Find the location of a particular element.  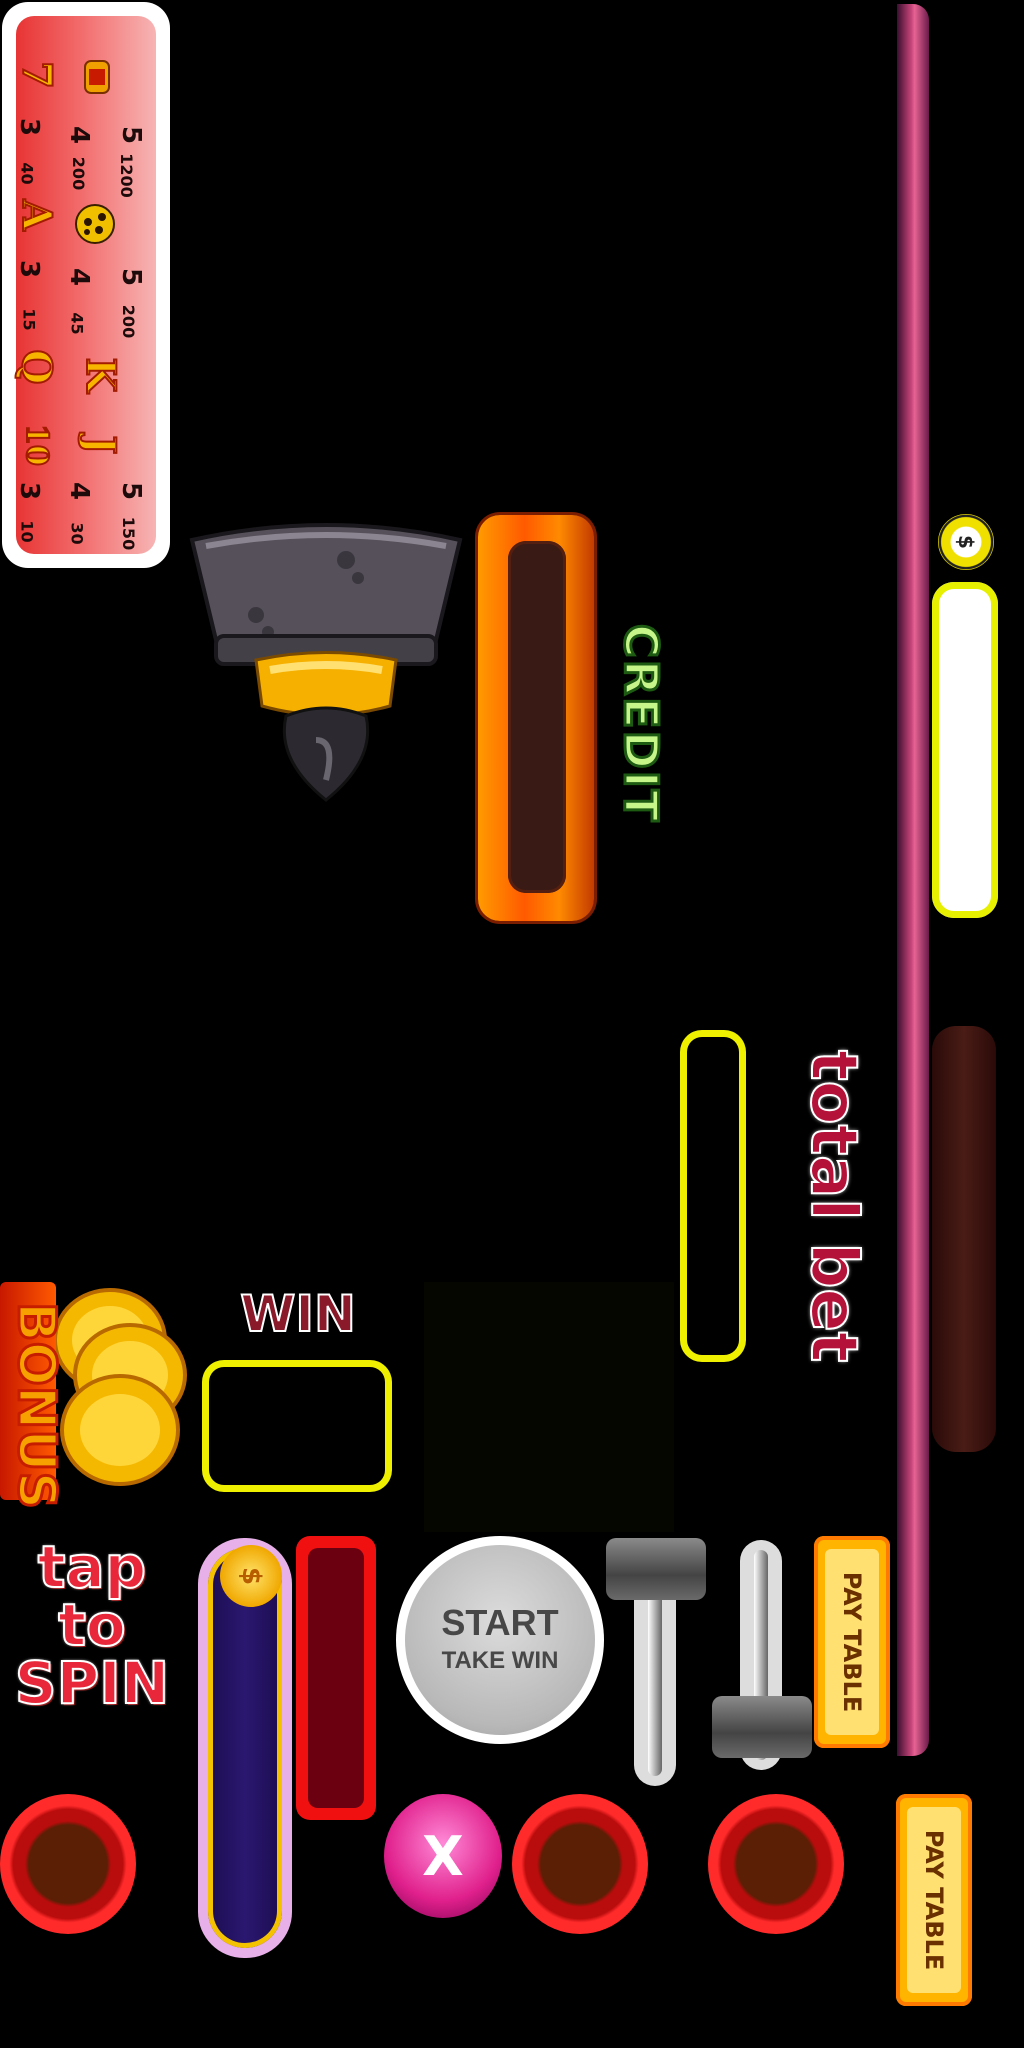

close-x-label: X is located at coordinates (443, 1856).